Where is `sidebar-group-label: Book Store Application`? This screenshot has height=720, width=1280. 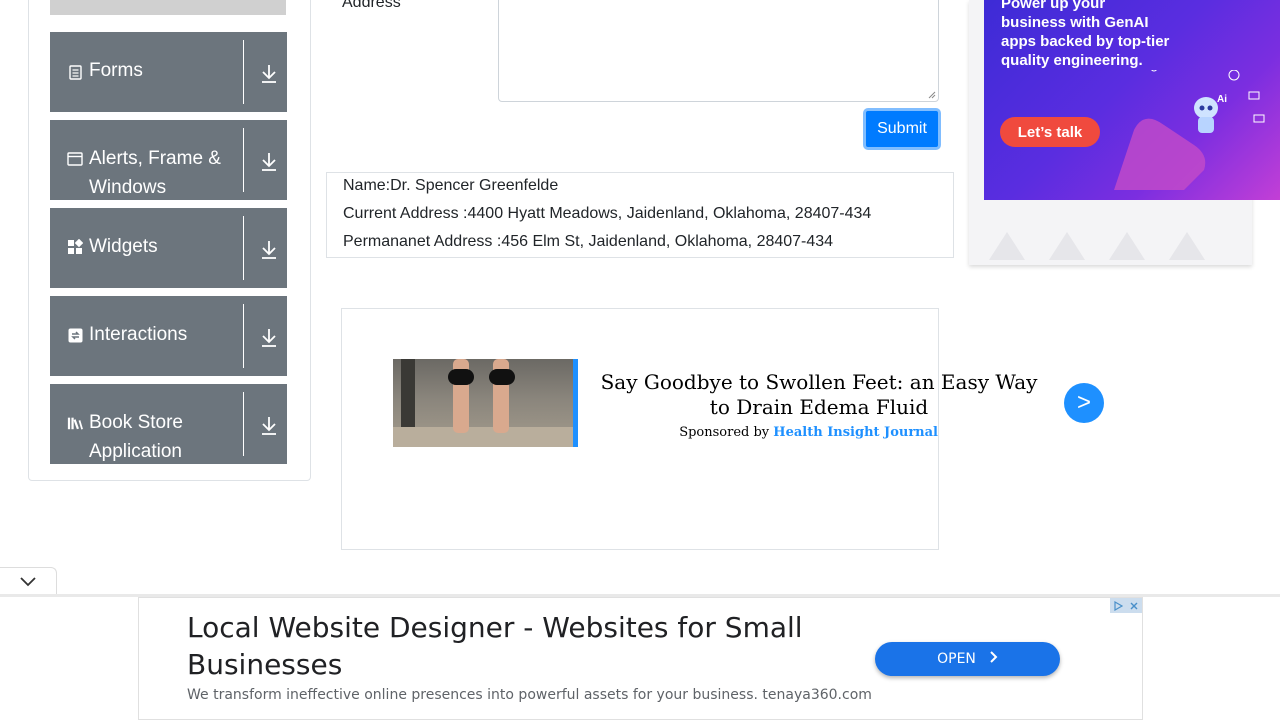
sidebar-group-label: Book Store Application is located at coordinates (136, 437).